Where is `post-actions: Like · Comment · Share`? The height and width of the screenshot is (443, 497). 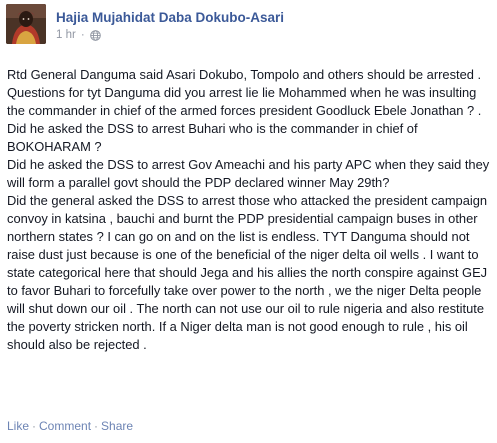 post-actions: Like · Comment · Share is located at coordinates (70, 426).